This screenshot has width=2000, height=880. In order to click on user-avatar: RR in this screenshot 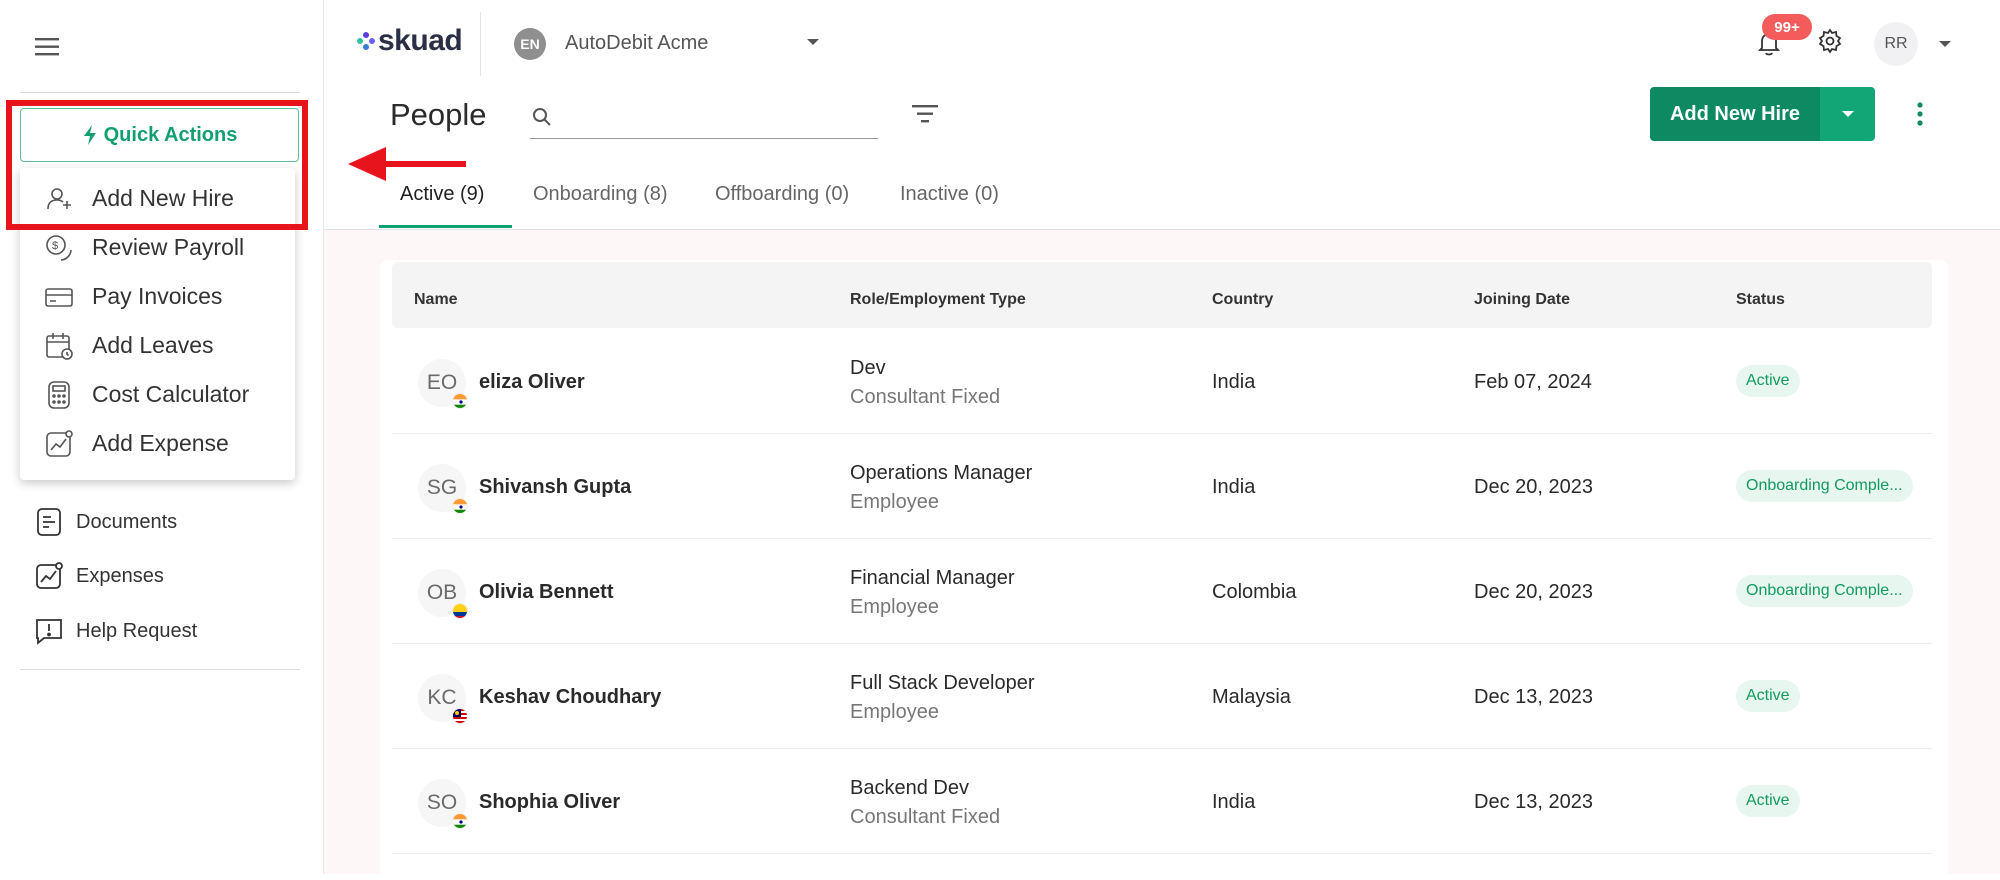, I will do `click(1896, 44)`.